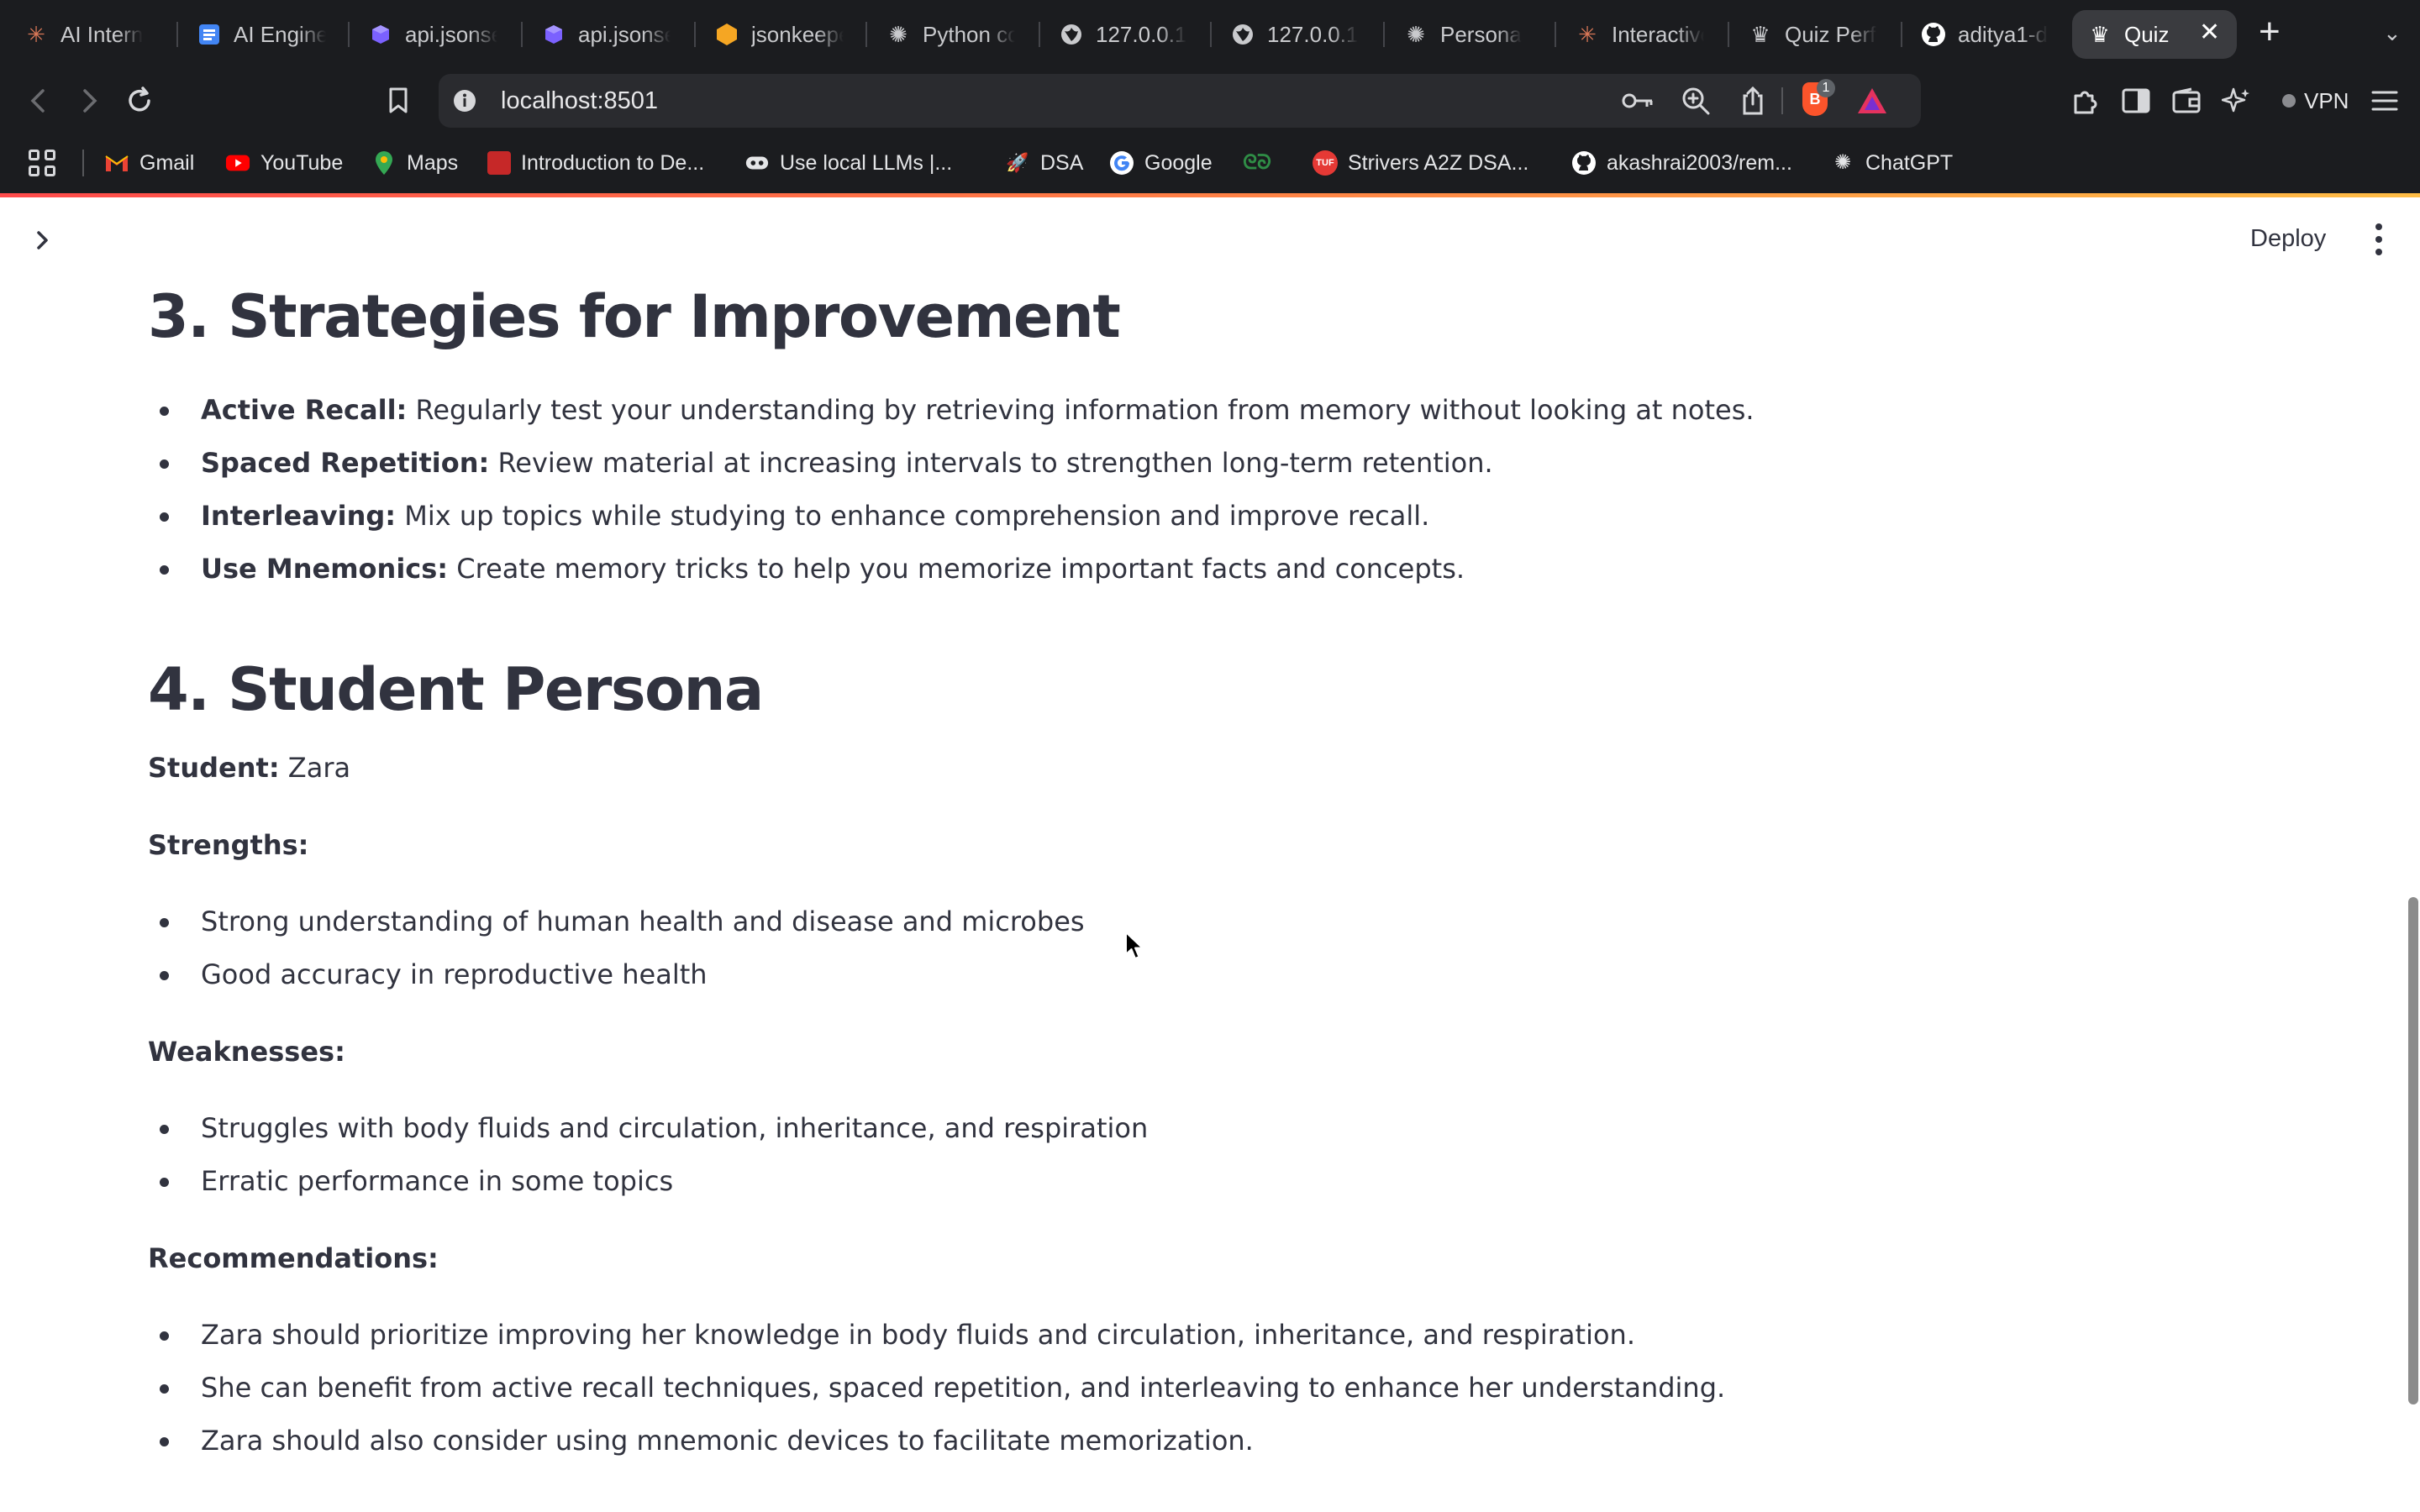  I want to click on reload-button, so click(139, 101).